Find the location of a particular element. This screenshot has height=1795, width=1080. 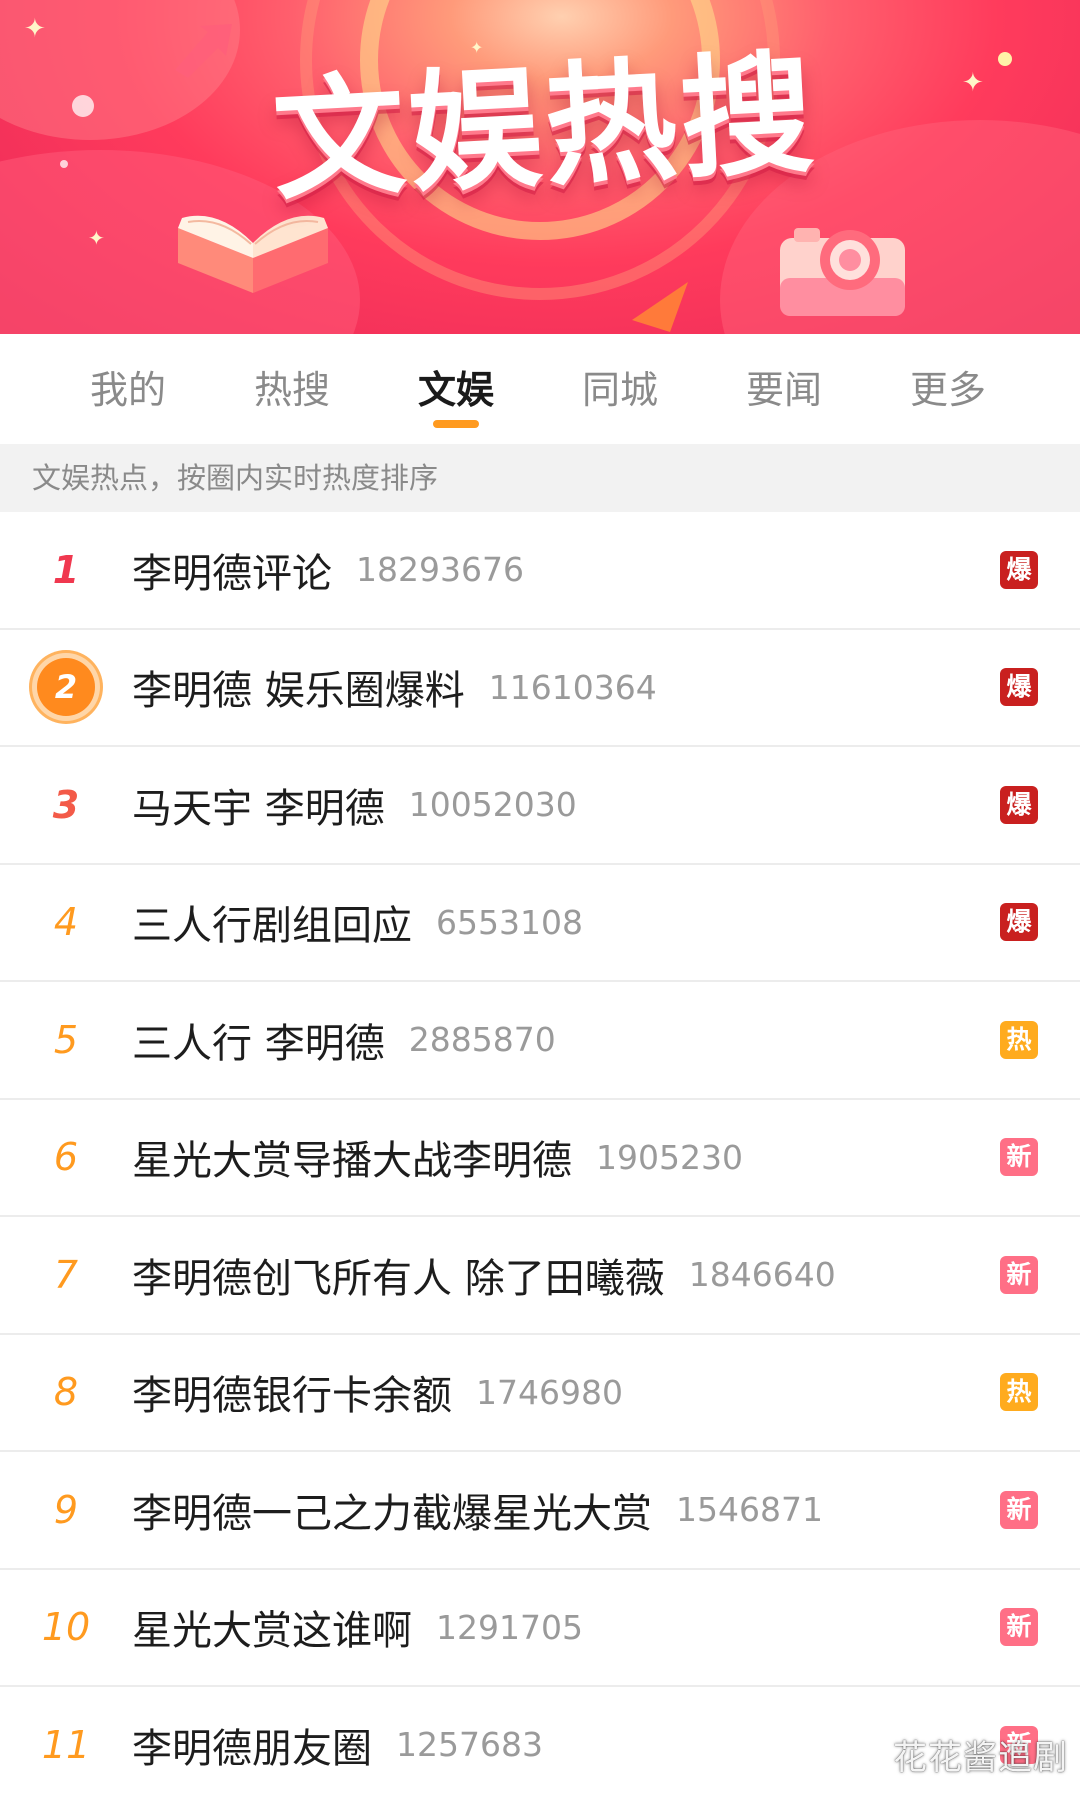

tab-label: 热搜 is located at coordinates (291, 390).